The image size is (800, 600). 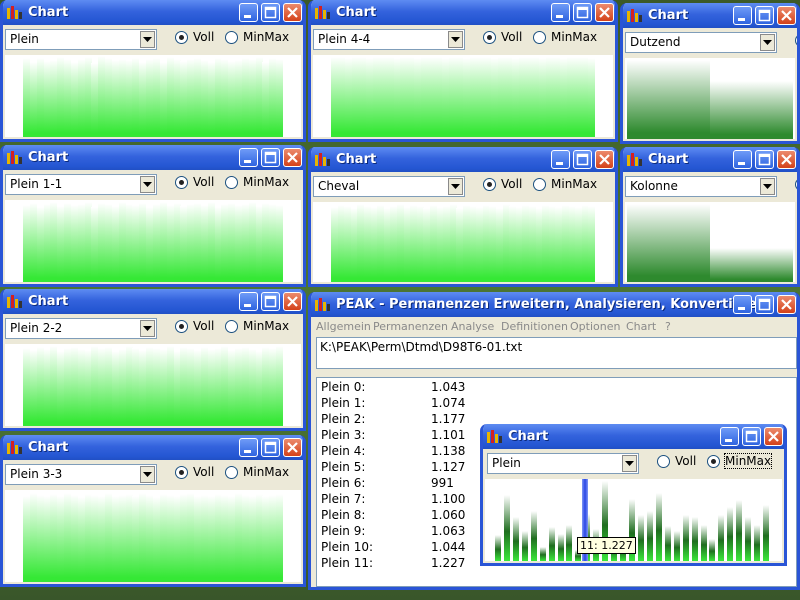 I want to click on menu-permanenzen: Permanenzen, so click(x=410, y=326).